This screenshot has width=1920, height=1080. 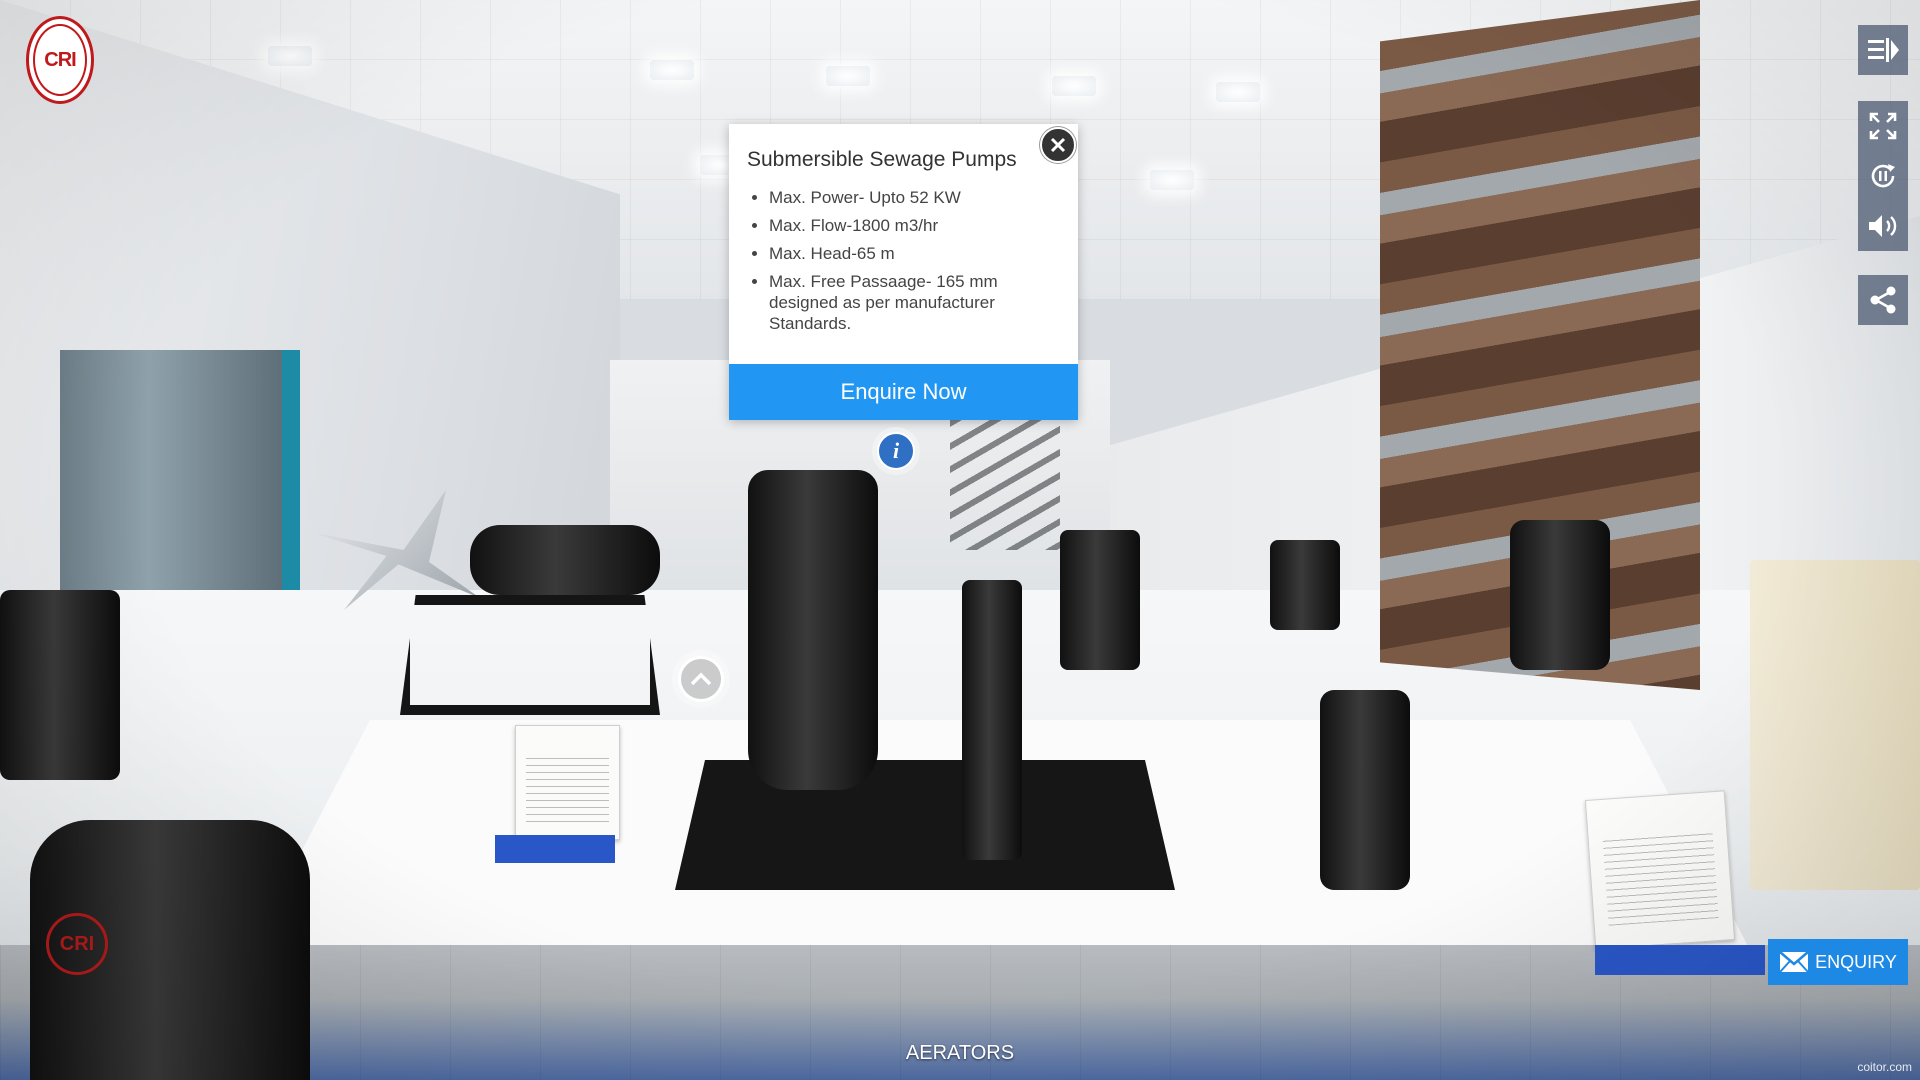 I want to click on chevron-up-icon, so click(x=701, y=679).